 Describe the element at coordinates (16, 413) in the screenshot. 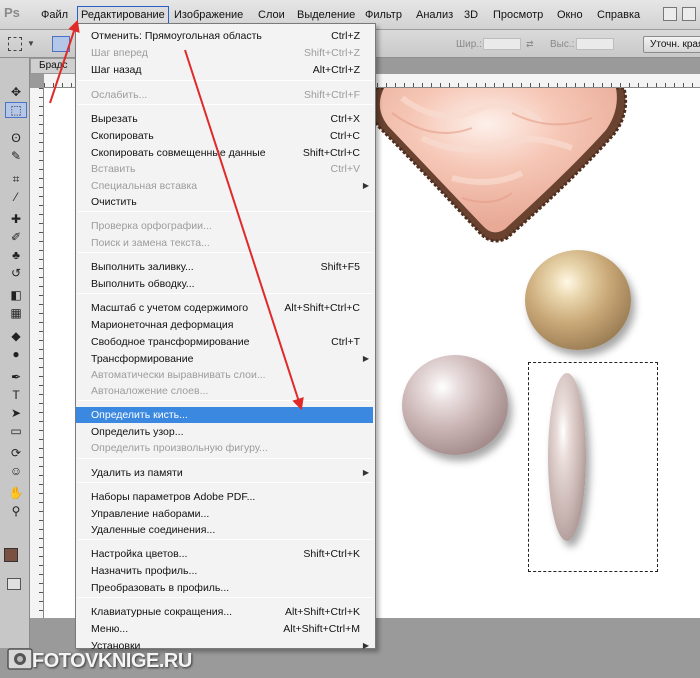

I see `path-select-tool-icon: ➤` at that location.